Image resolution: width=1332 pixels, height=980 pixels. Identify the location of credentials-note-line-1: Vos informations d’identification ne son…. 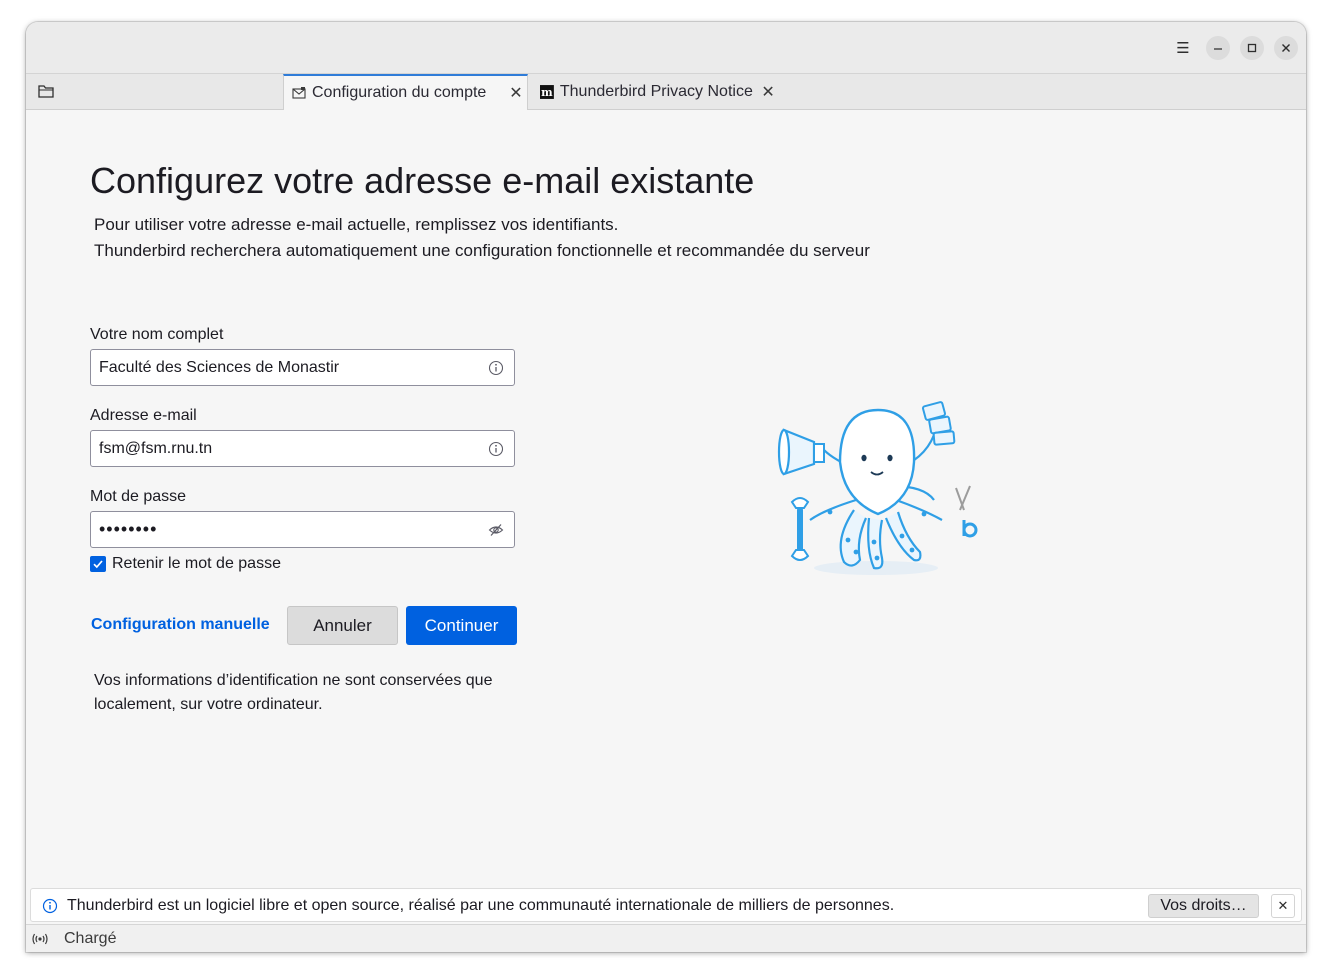
(293, 680).